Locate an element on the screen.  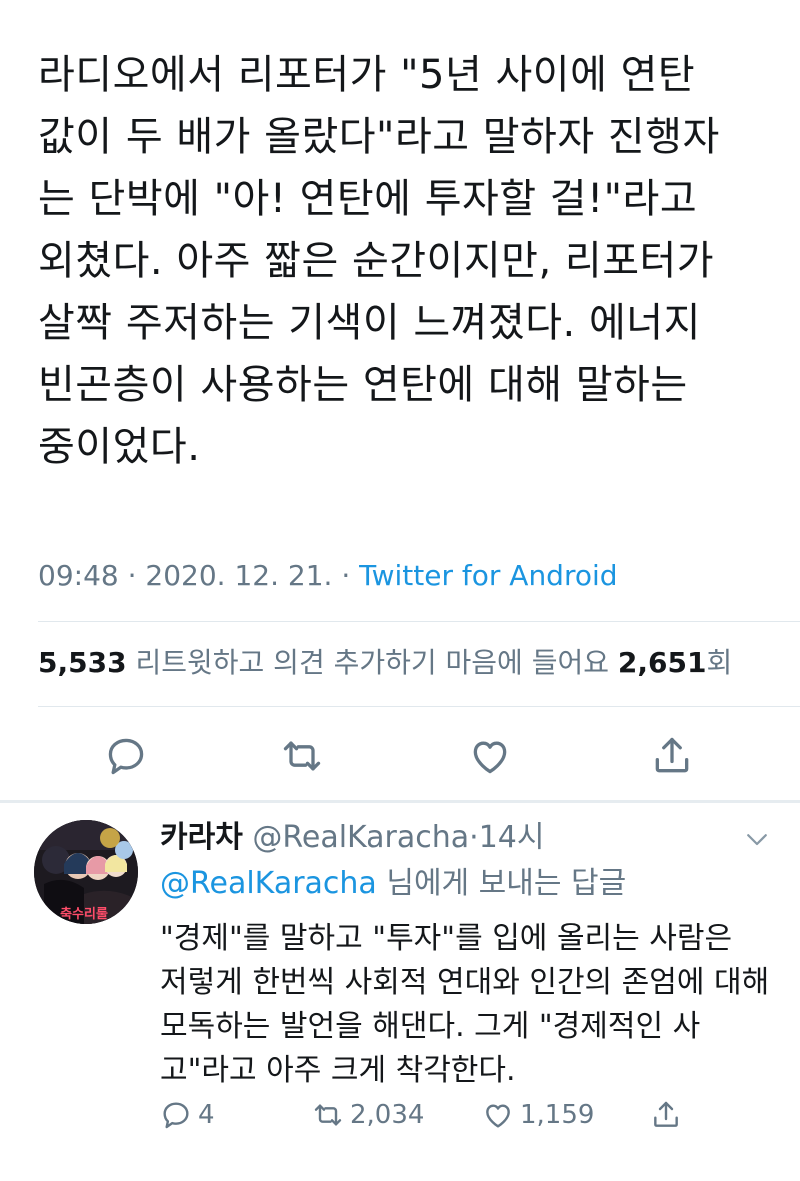
tweet-text-line: 라디오에서 리포터가 "5년 사이에 연탄 is located at coordinates (367, 75).